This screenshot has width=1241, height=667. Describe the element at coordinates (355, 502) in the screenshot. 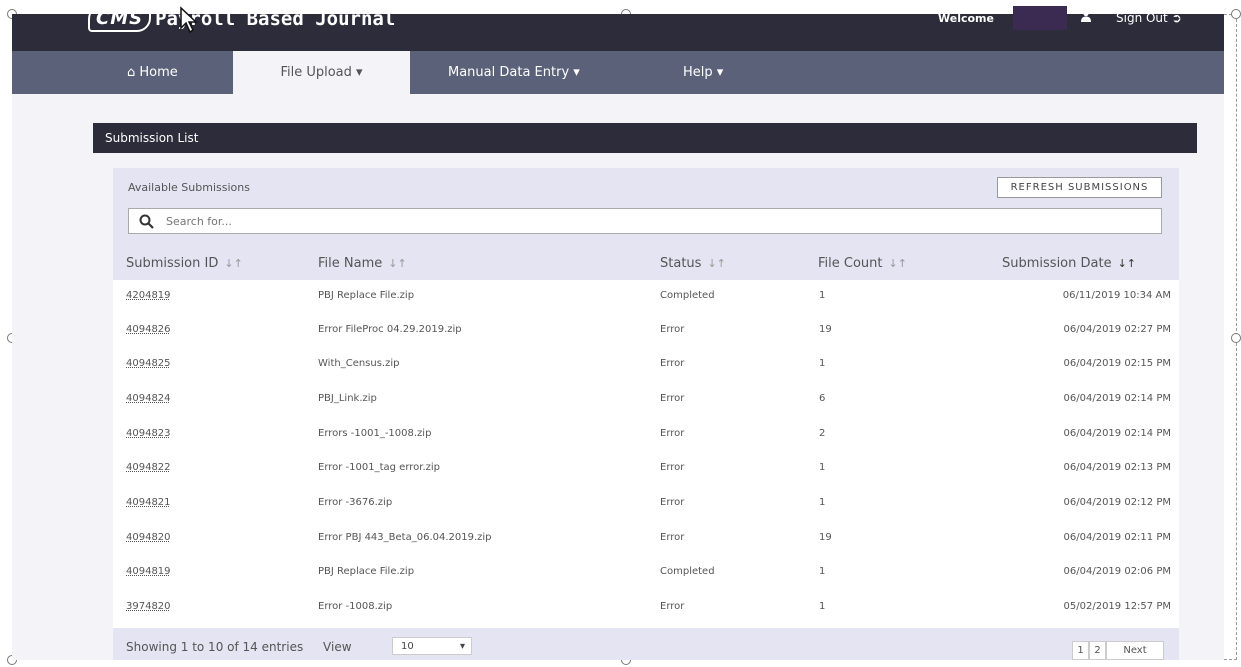

I see `file-name: Error -3676.zip` at that location.